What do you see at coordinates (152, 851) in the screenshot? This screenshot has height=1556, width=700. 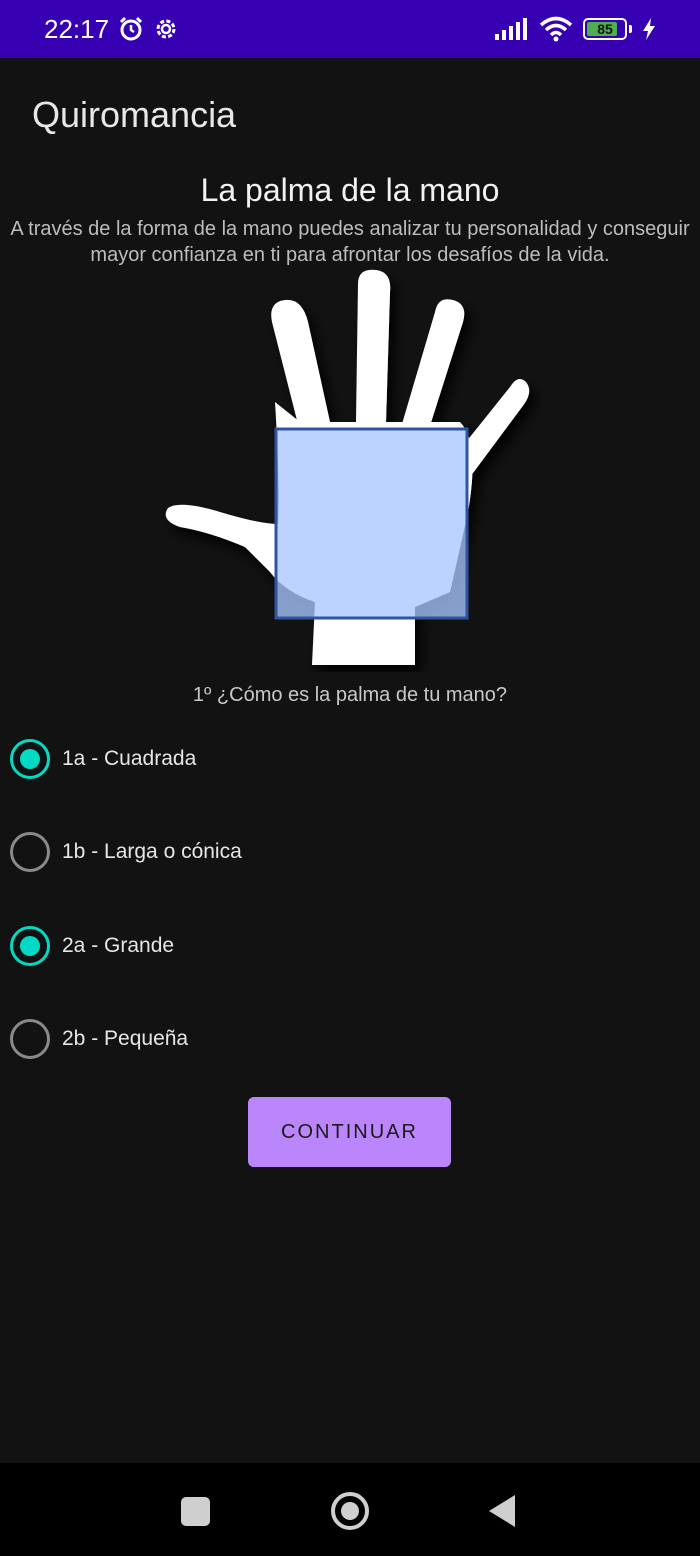 I see `option-label: 1b - Larga o cónica` at bounding box center [152, 851].